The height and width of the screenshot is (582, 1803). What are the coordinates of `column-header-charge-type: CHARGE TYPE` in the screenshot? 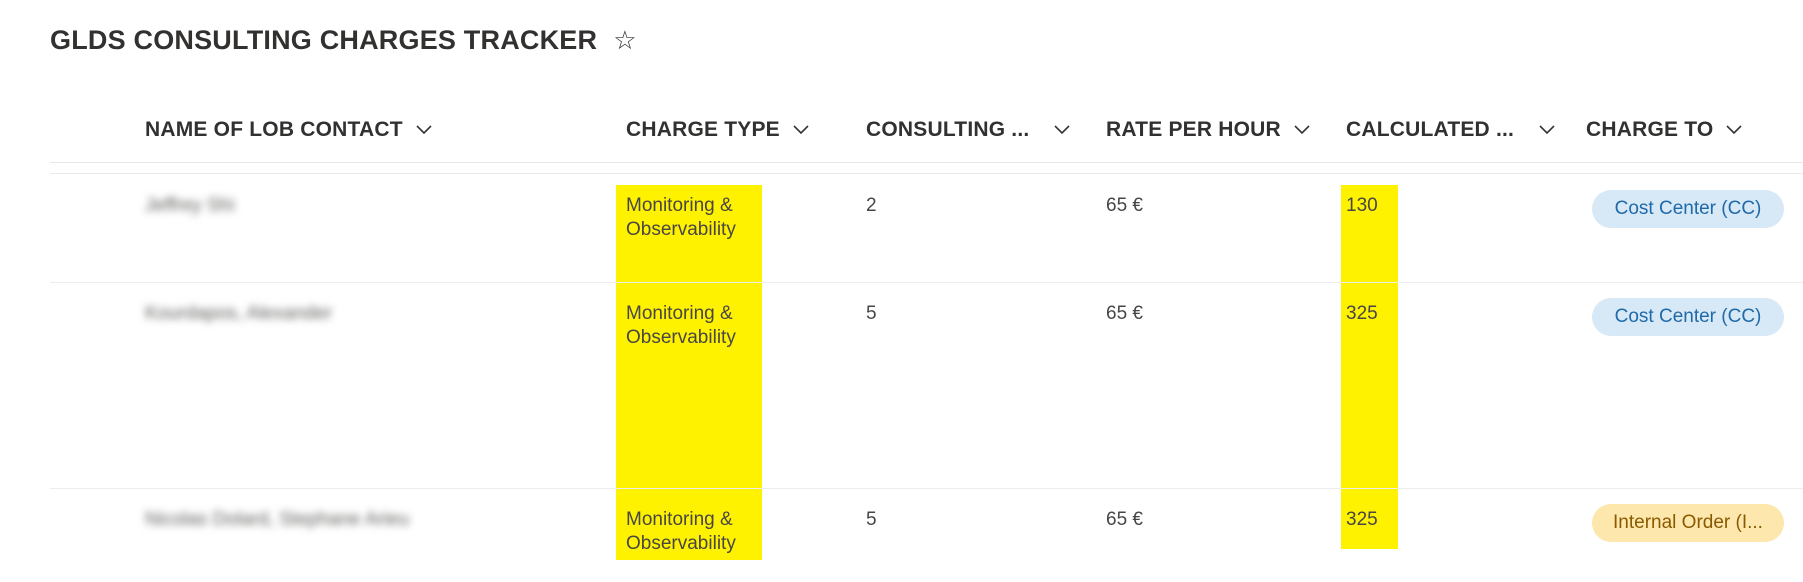 It's located at (718, 130).